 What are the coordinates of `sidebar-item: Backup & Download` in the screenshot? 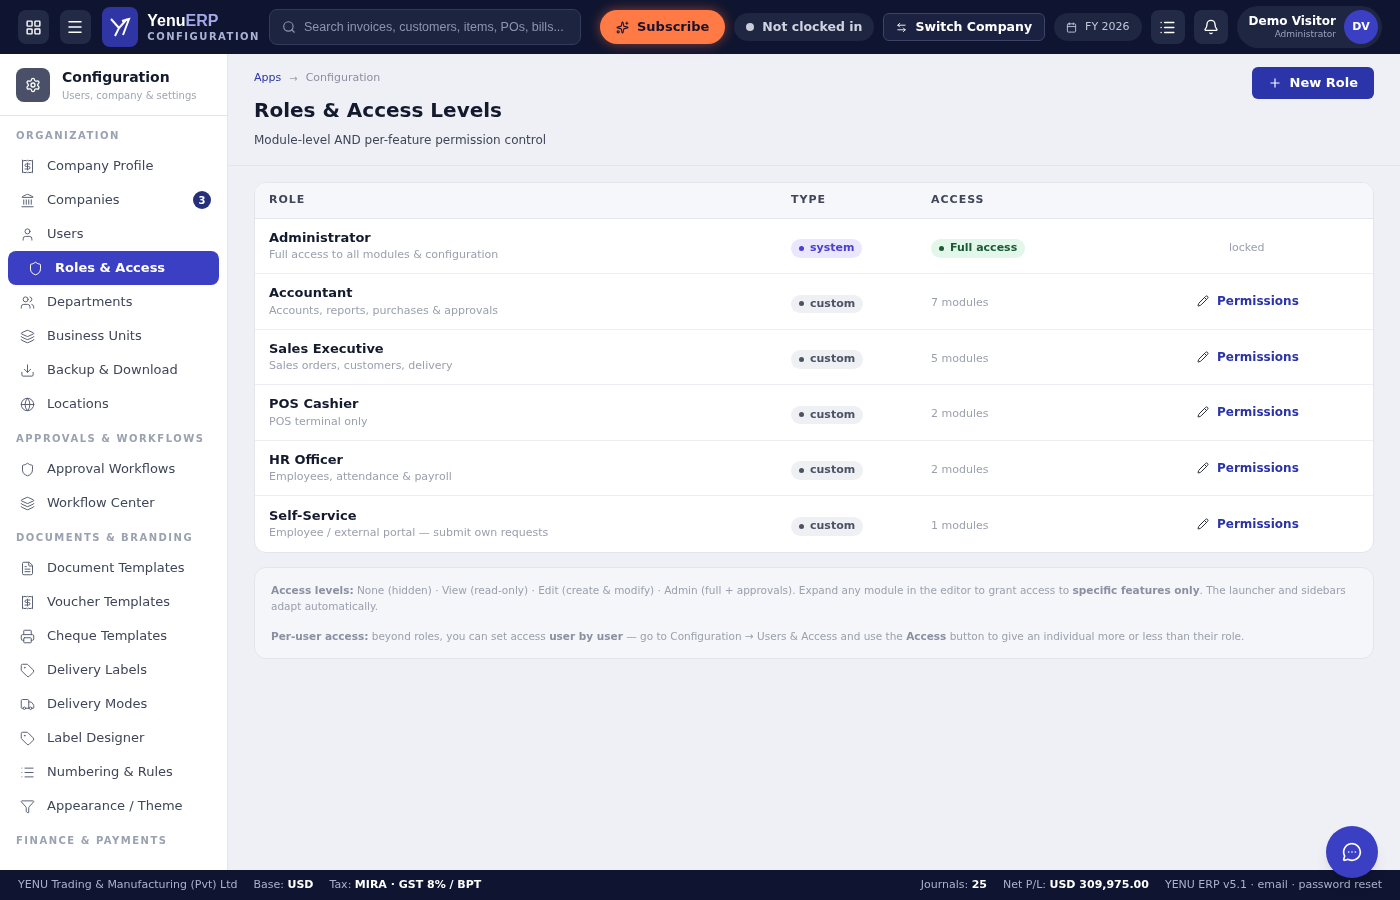 It's located at (113, 370).